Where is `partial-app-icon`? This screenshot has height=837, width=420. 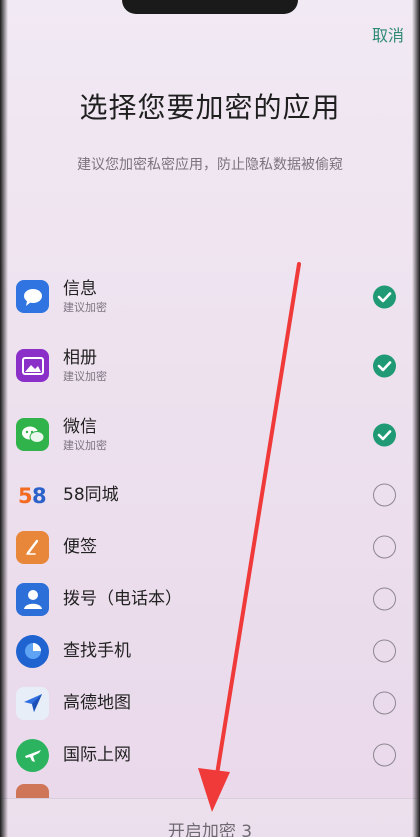 partial-app-icon is located at coordinates (32, 791).